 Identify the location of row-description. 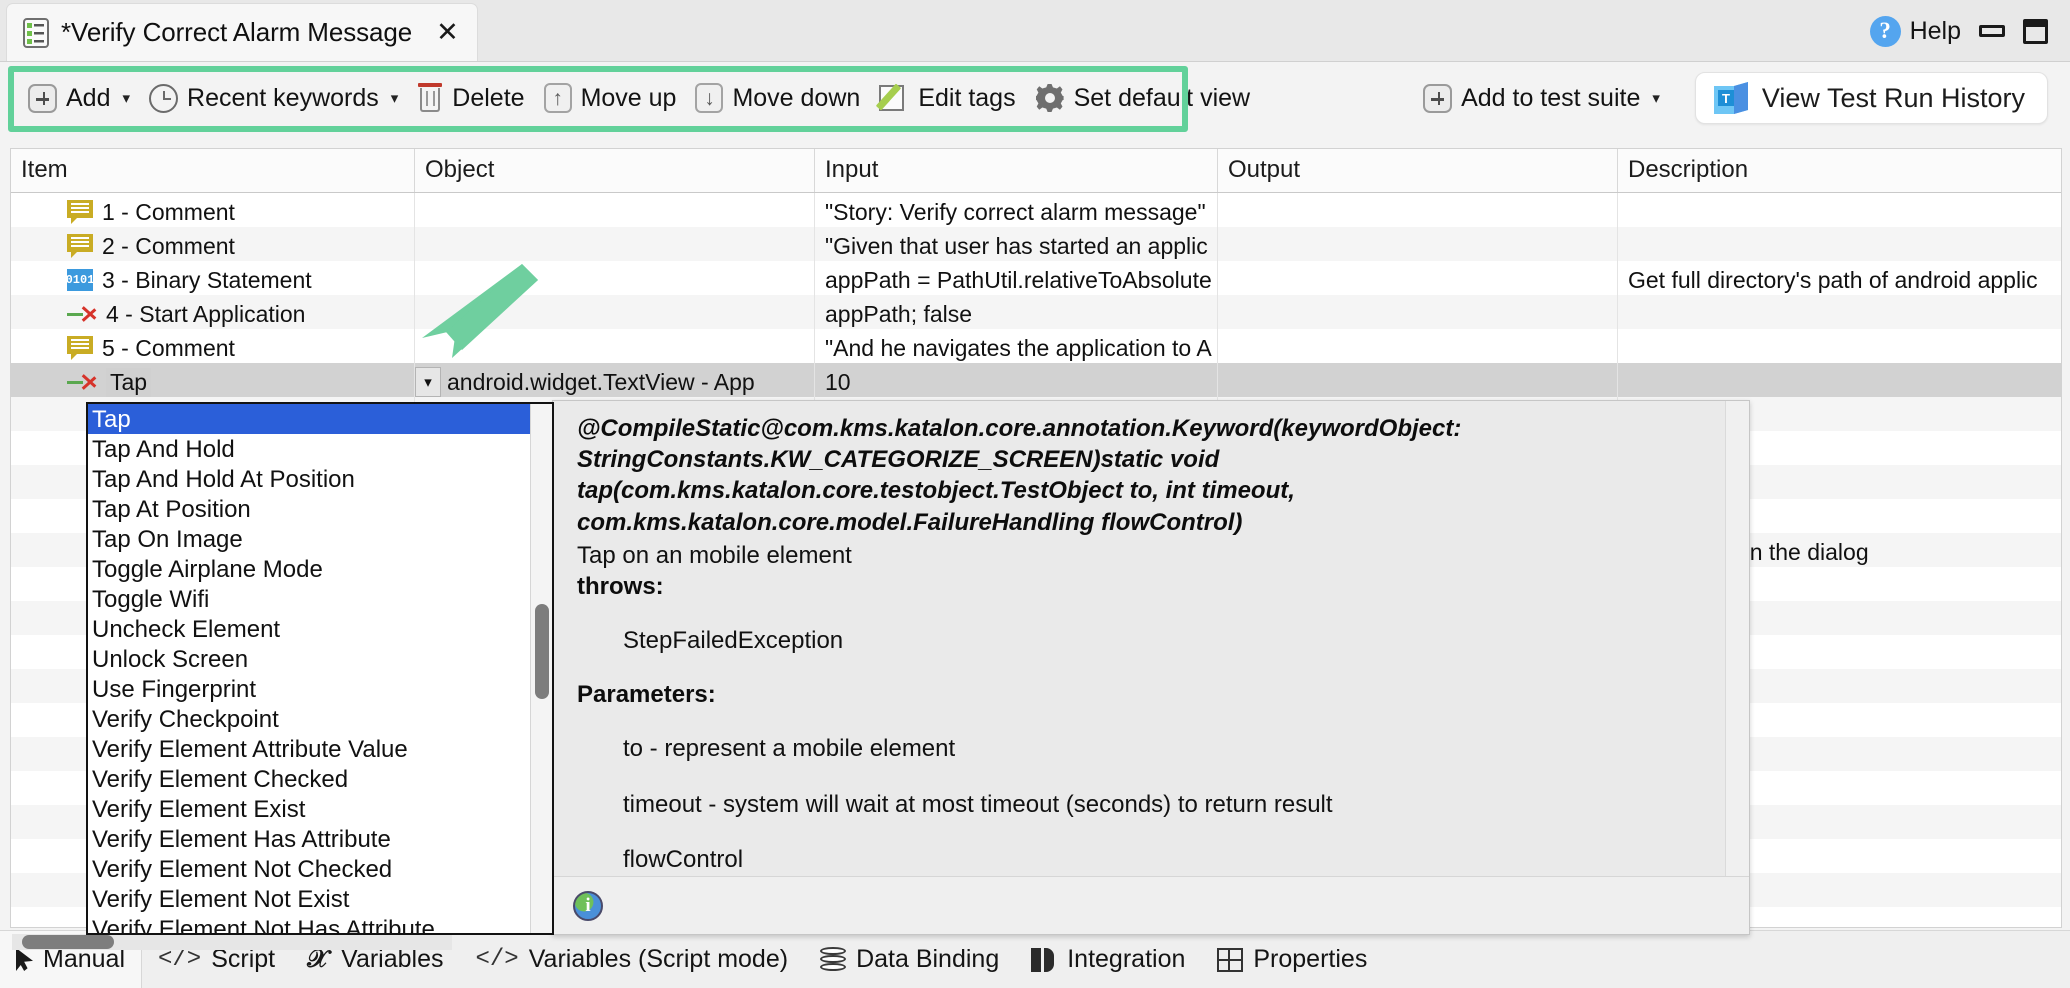
(1838, 244).